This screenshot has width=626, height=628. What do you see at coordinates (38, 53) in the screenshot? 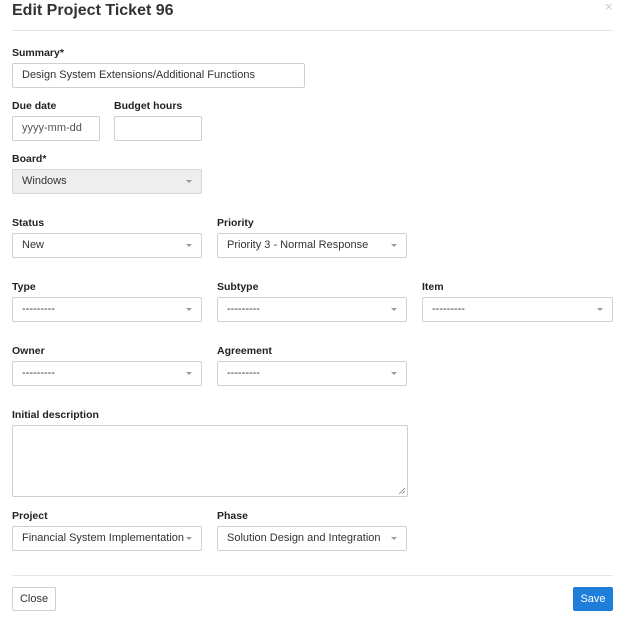
I see `summary-label: Summary*` at bounding box center [38, 53].